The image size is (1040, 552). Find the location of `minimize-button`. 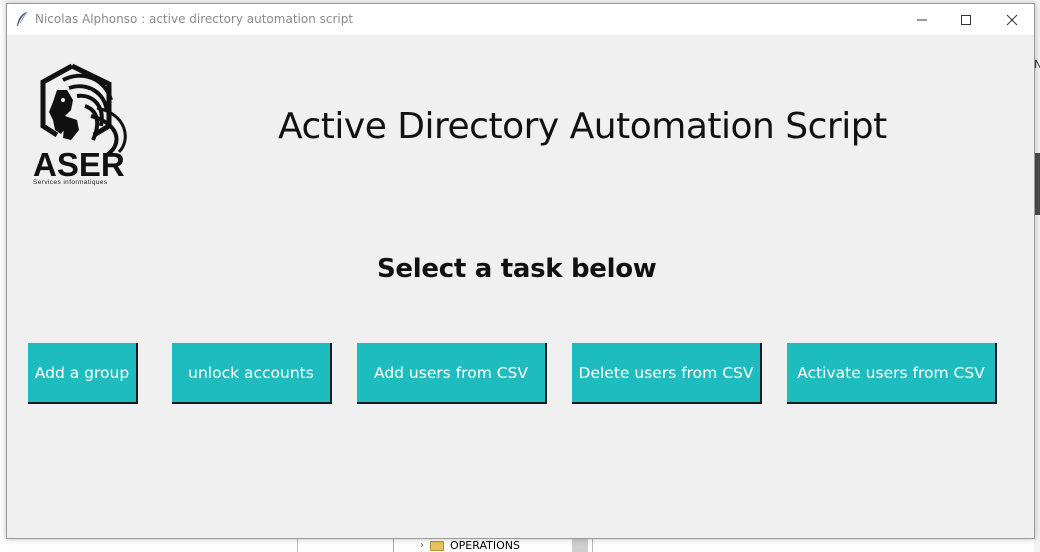

minimize-button is located at coordinates (921, 19).